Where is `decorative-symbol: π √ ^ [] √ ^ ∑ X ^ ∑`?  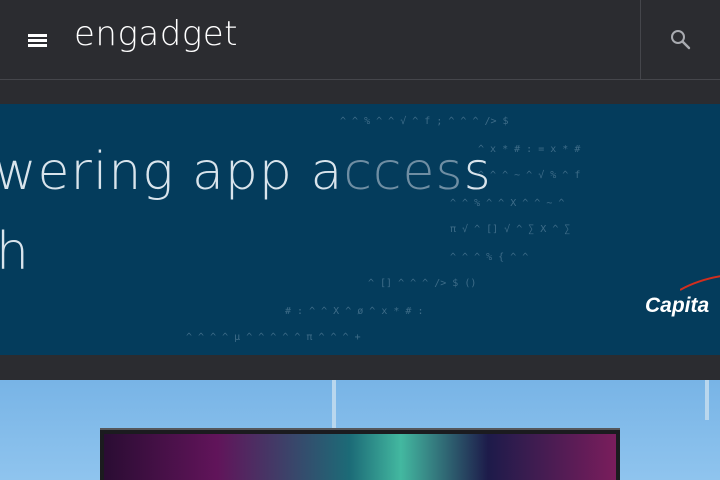
decorative-symbol: π √ ^ [] √ ^ ∑ X ^ ∑ is located at coordinates (510, 229).